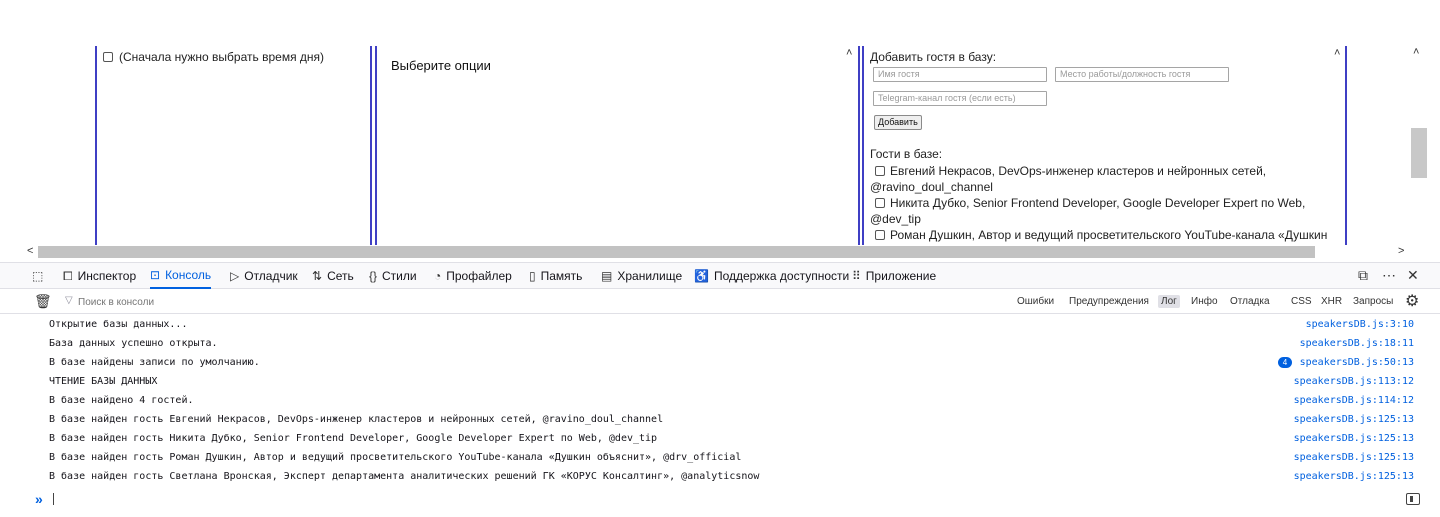  What do you see at coordinates (441, 65) in the screenshot?
I see `options-title: Выберите опции` at bounding box center [441, 65].